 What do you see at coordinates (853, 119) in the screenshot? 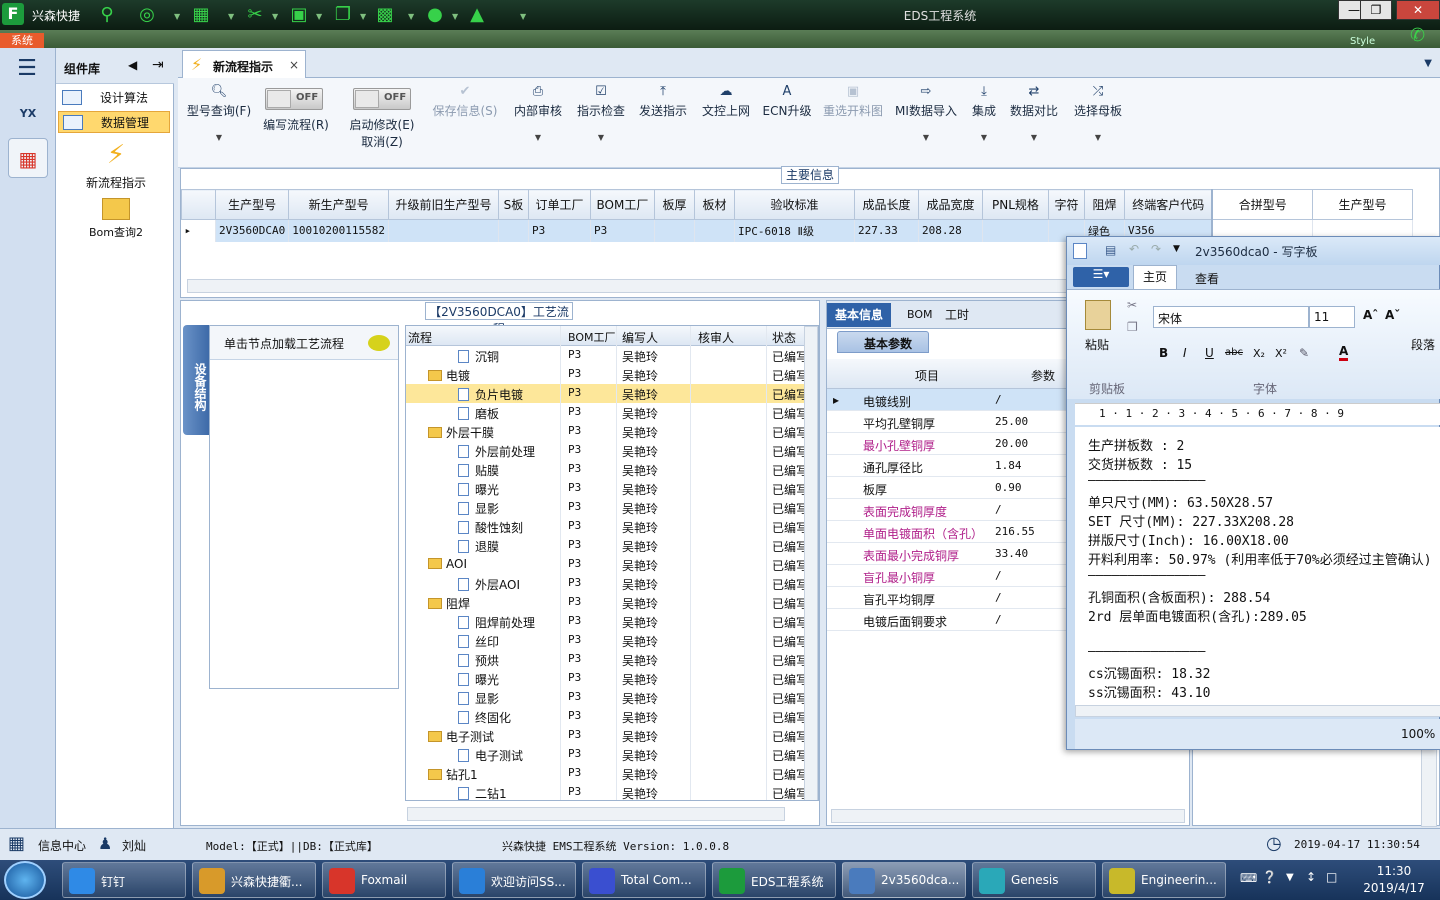
I see `reselect-cut-chart-button: ▣ 重选开料图` at bounding box center [853, 119].